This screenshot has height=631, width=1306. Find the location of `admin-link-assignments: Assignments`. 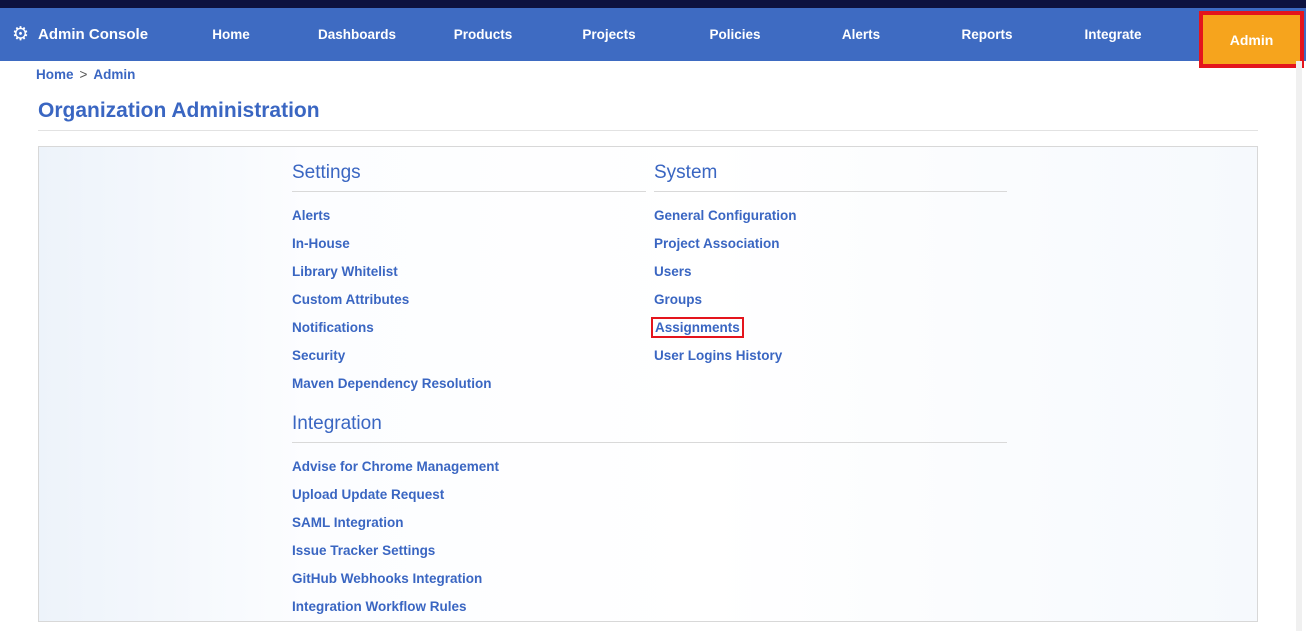

admin-link-assignments: Assignments is located at coordinates (697, 327).